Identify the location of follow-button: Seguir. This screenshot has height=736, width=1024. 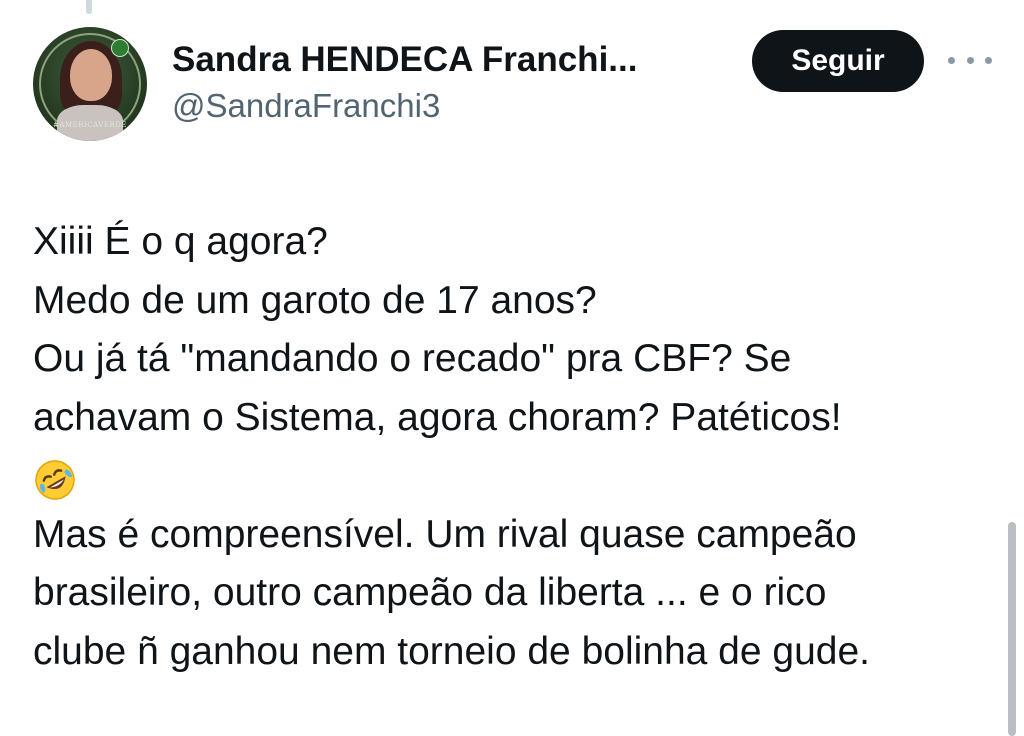
(838, 61).